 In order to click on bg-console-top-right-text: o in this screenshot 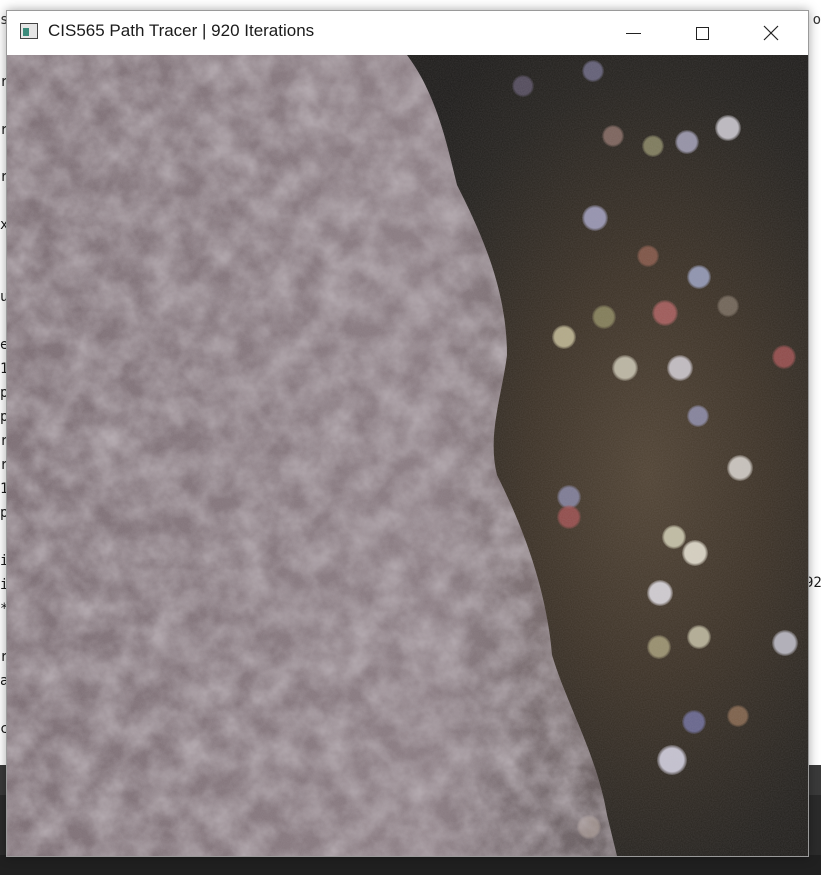, I will do `click(816, 20)`.